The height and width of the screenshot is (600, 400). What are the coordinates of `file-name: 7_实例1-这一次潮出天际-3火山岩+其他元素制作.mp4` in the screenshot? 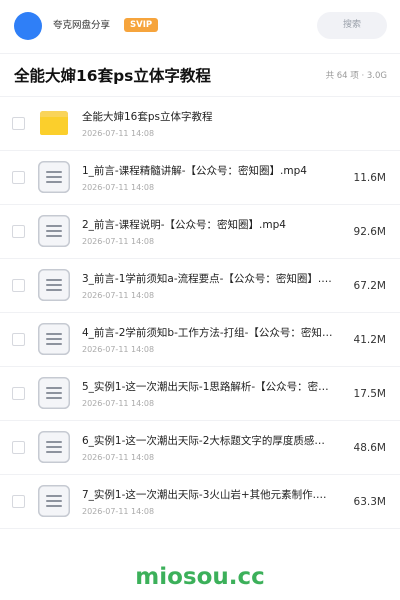 It's located at (208, 495).